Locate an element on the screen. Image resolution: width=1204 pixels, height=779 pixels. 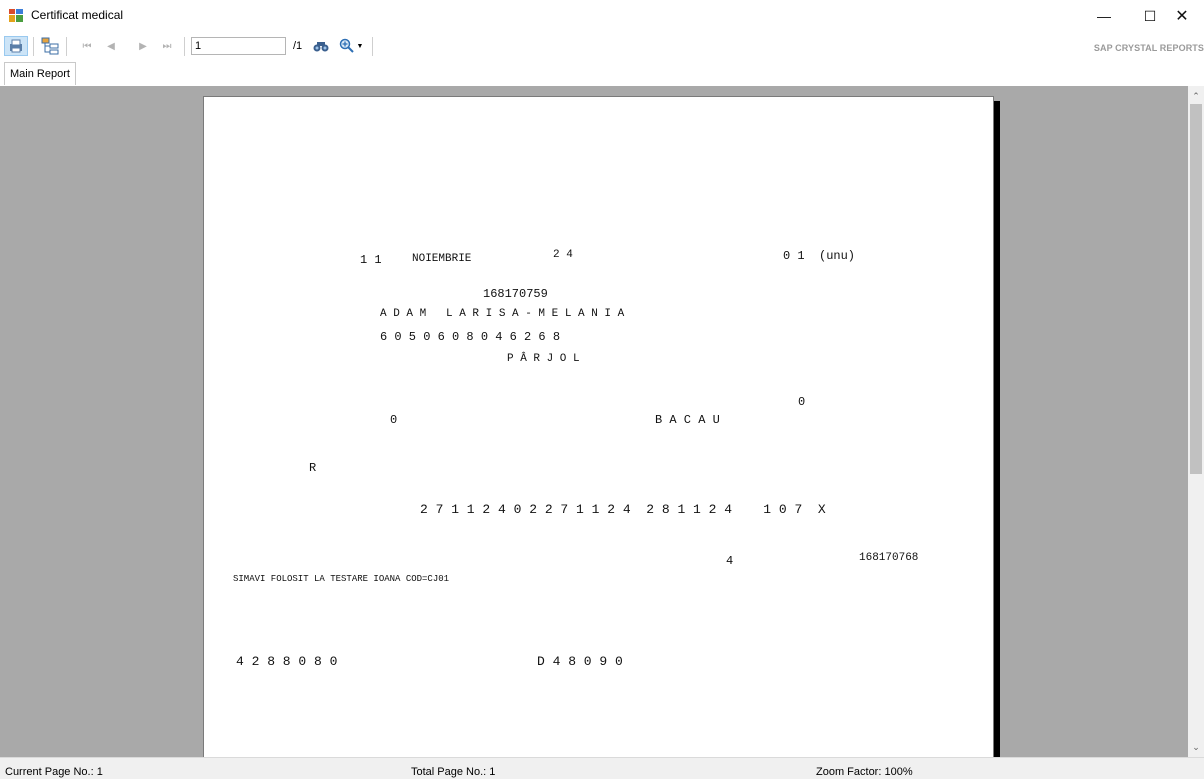
report-tabs: Main Report is located at coordinates (602, 74).